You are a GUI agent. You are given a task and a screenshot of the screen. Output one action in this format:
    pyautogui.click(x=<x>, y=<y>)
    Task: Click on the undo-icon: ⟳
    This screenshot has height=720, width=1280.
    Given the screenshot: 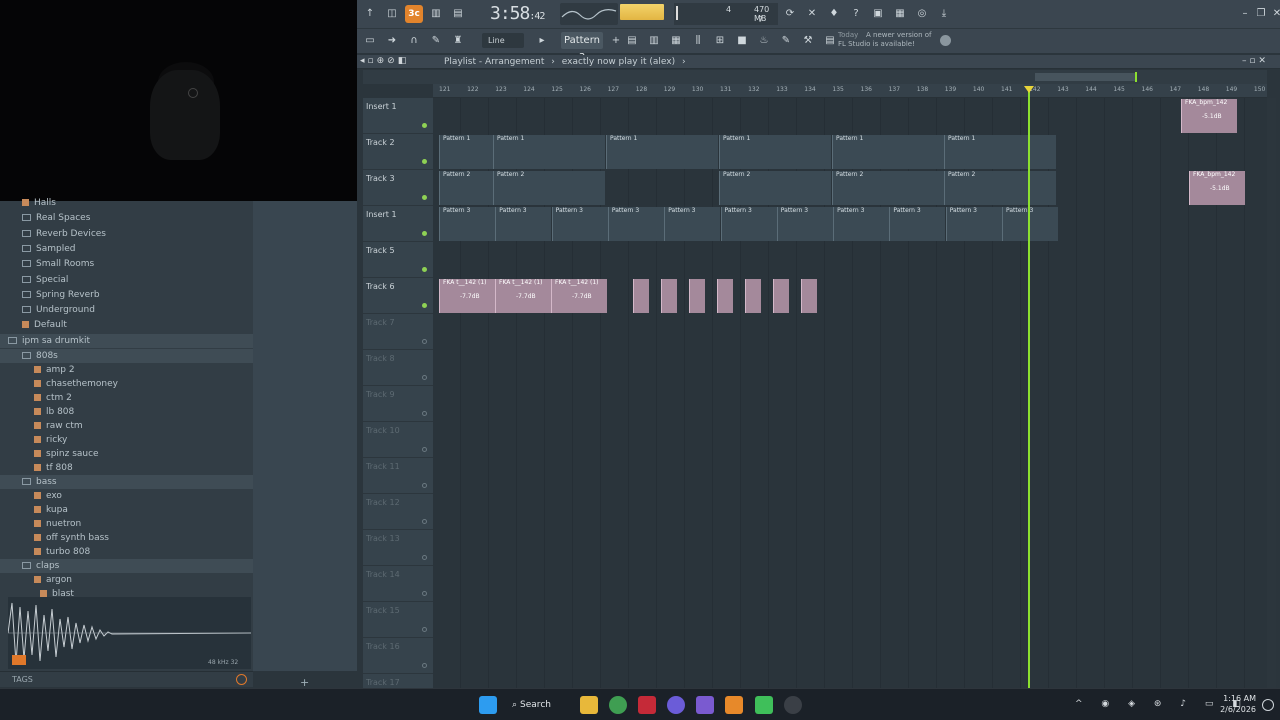 What is the action you would take?
    pyautogui.click(x=790, y=14)
    